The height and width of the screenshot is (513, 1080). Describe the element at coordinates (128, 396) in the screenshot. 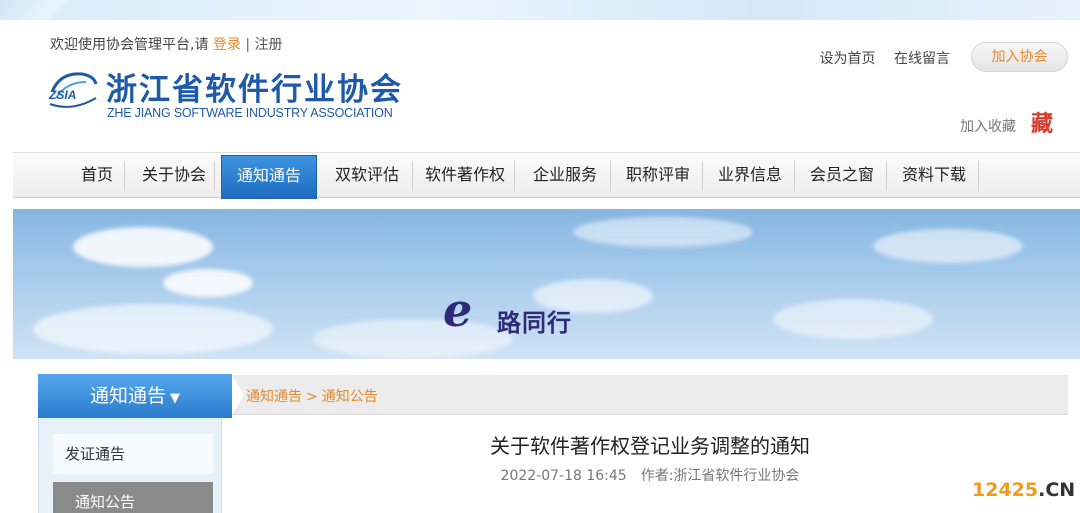

I see `sidebar-title-text: 通知通告` at that location.